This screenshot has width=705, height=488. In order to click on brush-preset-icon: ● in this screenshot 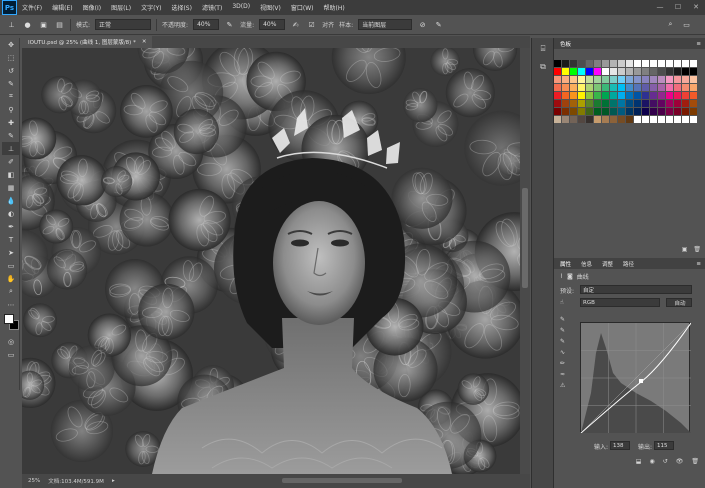, I will do `click(27, 24)`.